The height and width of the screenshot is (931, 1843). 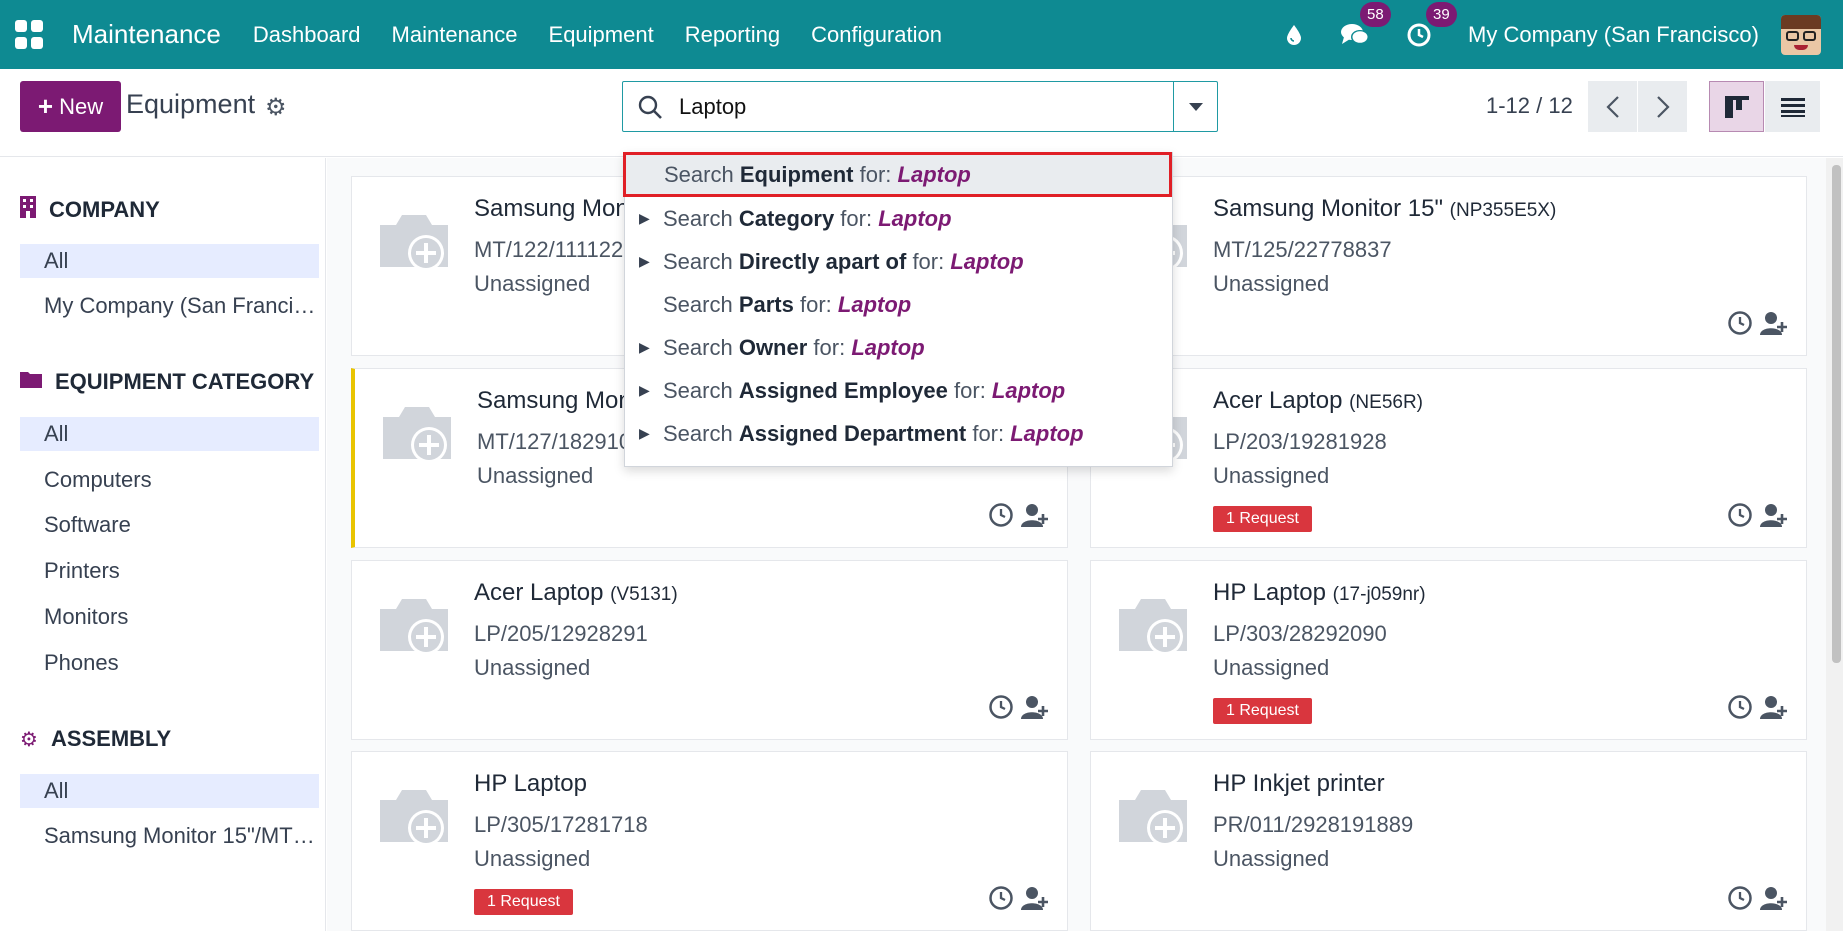 I want to click on sidebar-item-company-all: All, so click(x=169, y=261).